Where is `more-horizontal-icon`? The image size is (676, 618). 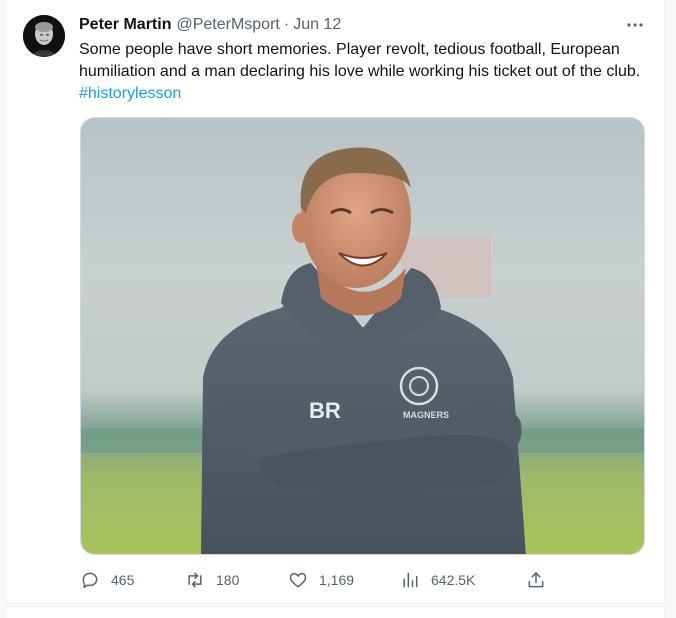 more-horizontal-icon is located at coordinates (635, 25).